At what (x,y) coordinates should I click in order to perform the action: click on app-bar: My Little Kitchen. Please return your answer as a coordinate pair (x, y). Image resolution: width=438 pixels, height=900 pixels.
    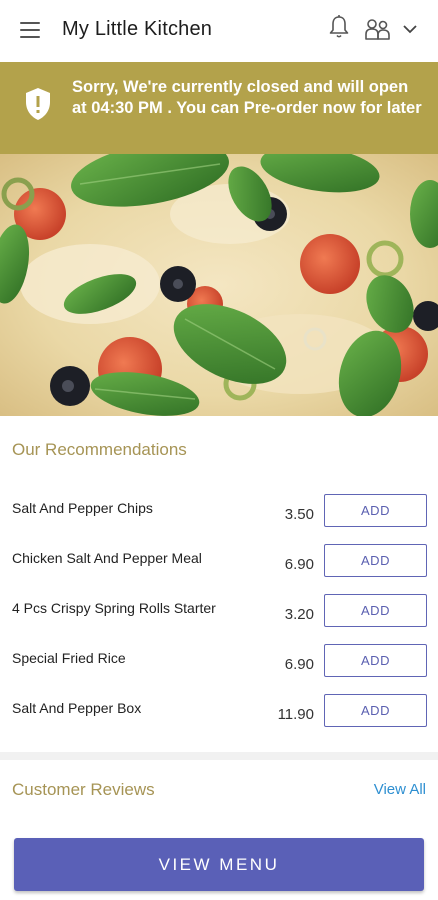
    Looking at the image, I should click on (219, 31).